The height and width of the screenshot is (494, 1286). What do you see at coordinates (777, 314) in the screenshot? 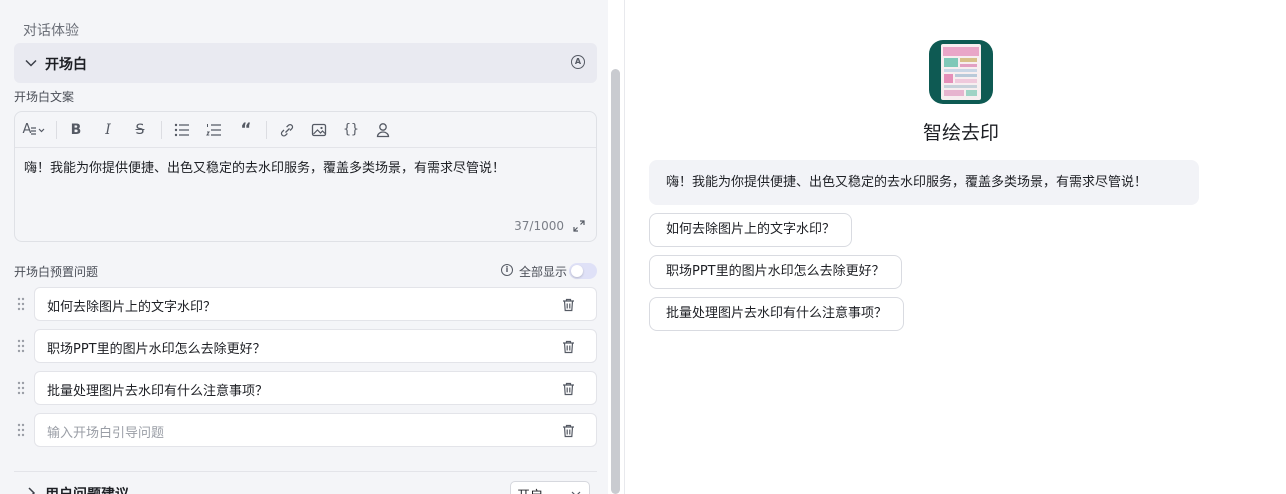
I see `suggested-question: 批量处理图片去水印有什么注意事项？` at bounding box center [777, 314].